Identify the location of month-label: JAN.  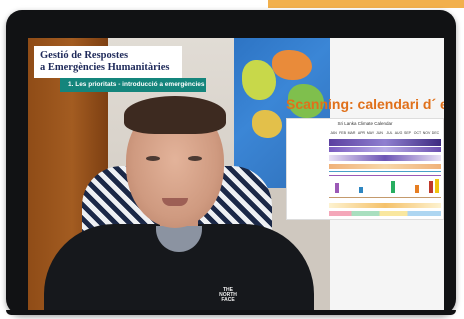
(333, 133).